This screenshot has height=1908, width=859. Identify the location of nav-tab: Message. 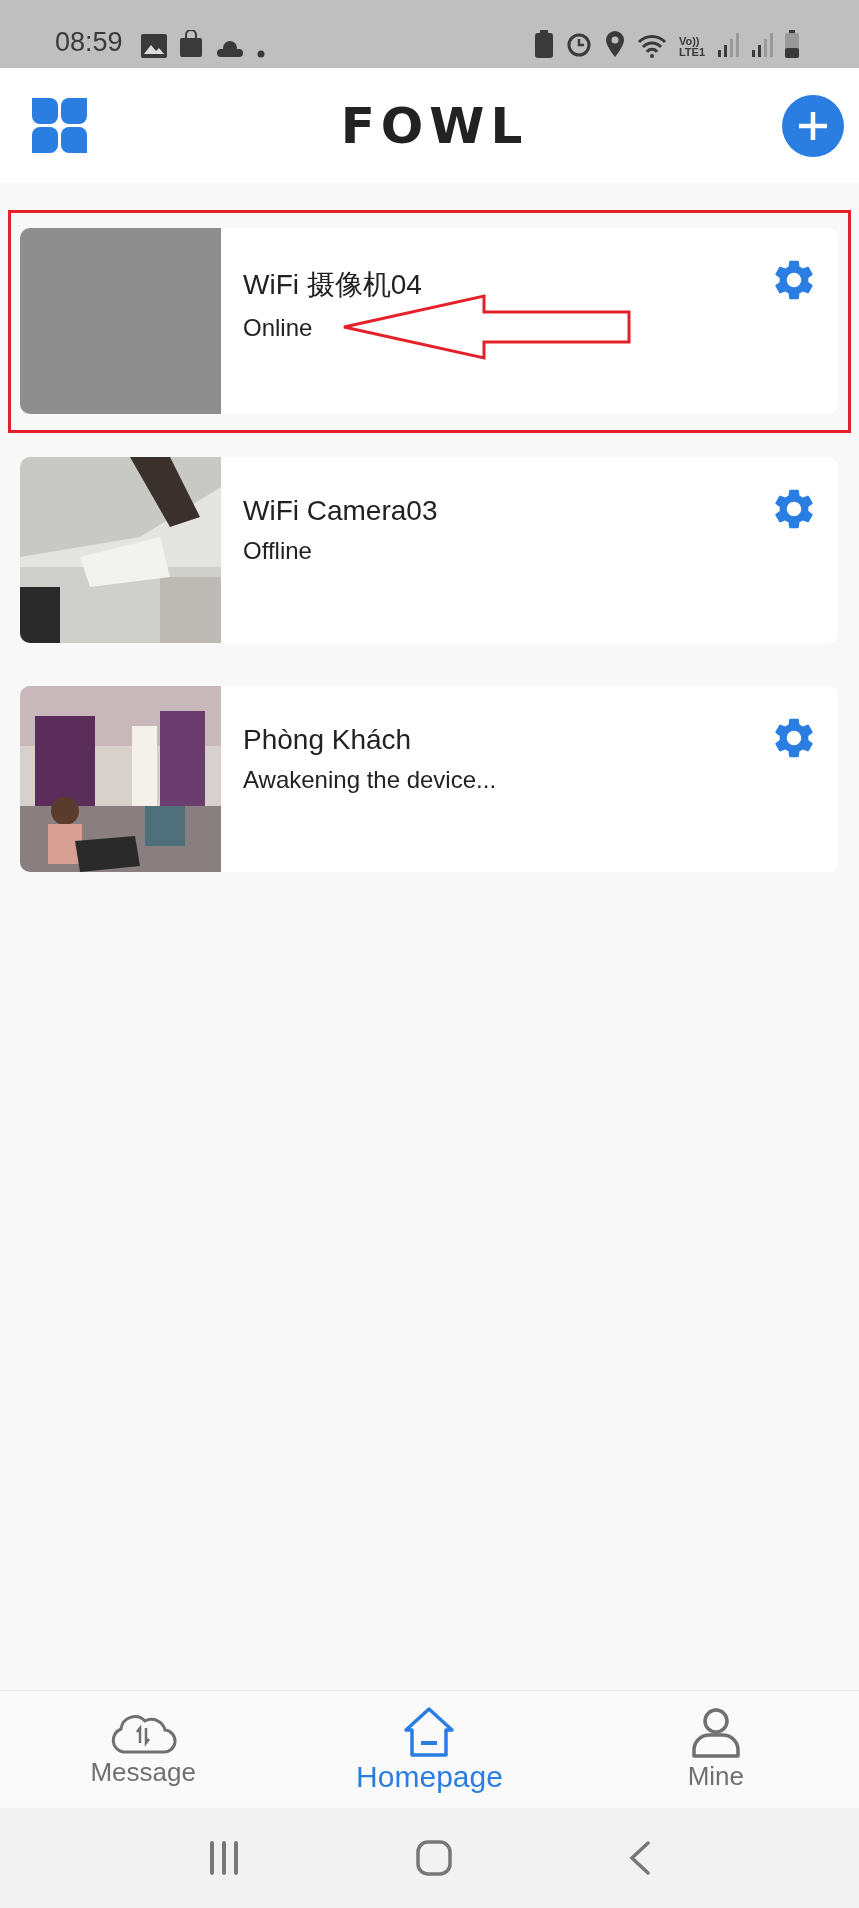
(143, 1749).